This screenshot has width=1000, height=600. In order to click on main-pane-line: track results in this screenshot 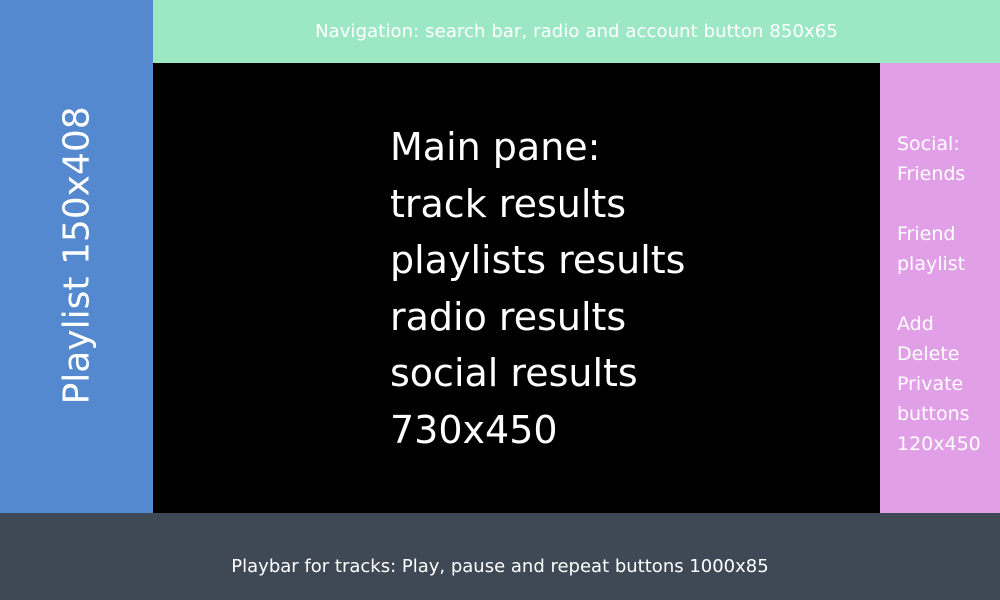, I will do `click(508, 203)`.